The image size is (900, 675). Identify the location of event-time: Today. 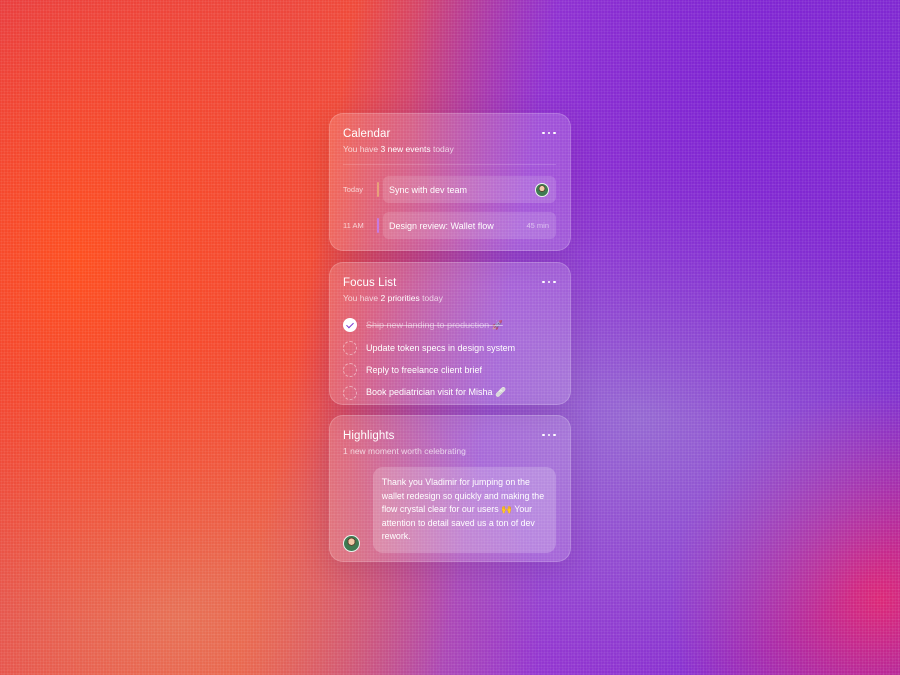
(353, 189).